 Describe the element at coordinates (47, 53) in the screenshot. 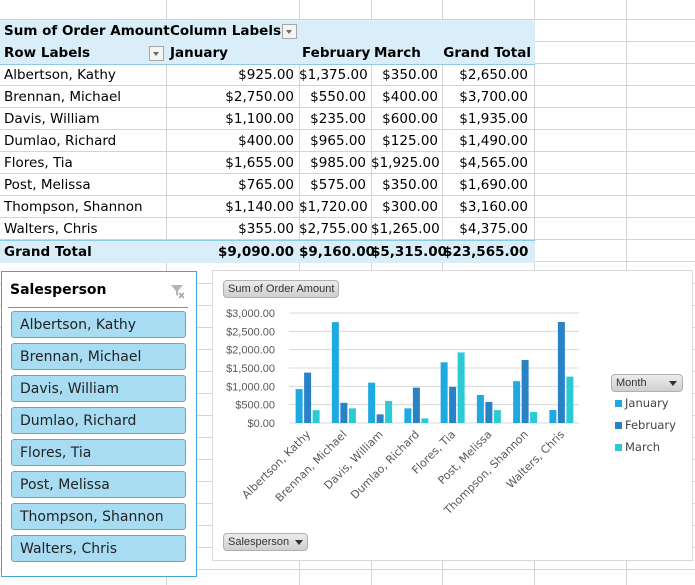

I see `row-labels-header: Row Labels` at that location.